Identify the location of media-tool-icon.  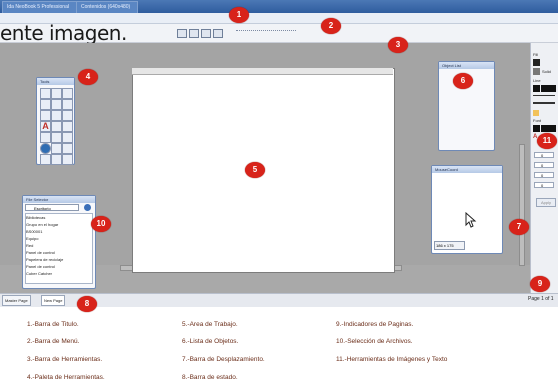
(56, 148).